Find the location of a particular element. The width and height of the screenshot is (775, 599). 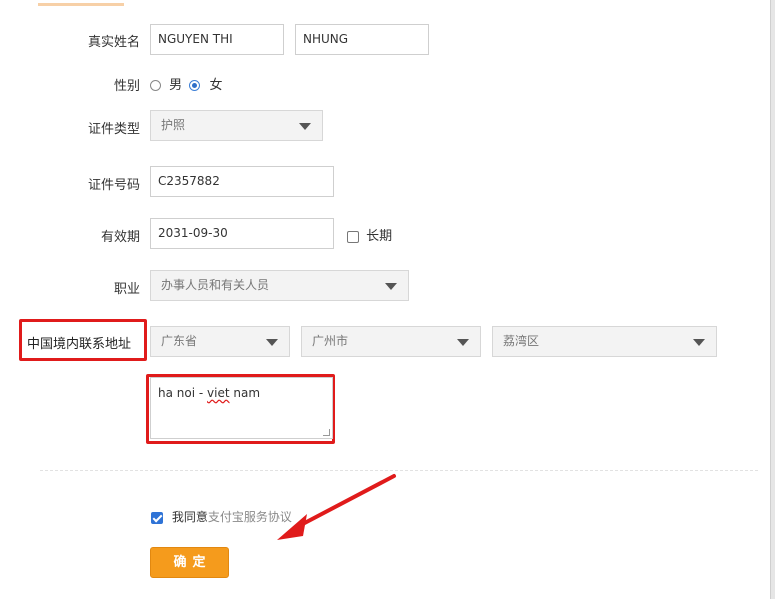

arrow-head is located at coordinates (292, 527).